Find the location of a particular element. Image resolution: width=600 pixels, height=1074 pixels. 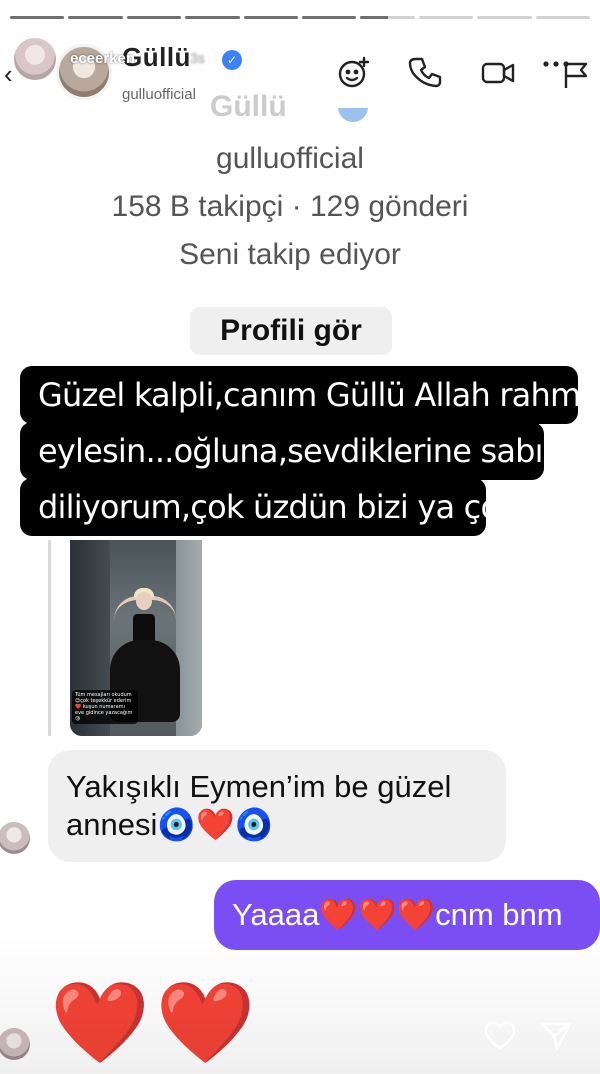

caption-line: Güzel kalpli,canım Güllü Allah rahmet is located at coordinates (310, 395).